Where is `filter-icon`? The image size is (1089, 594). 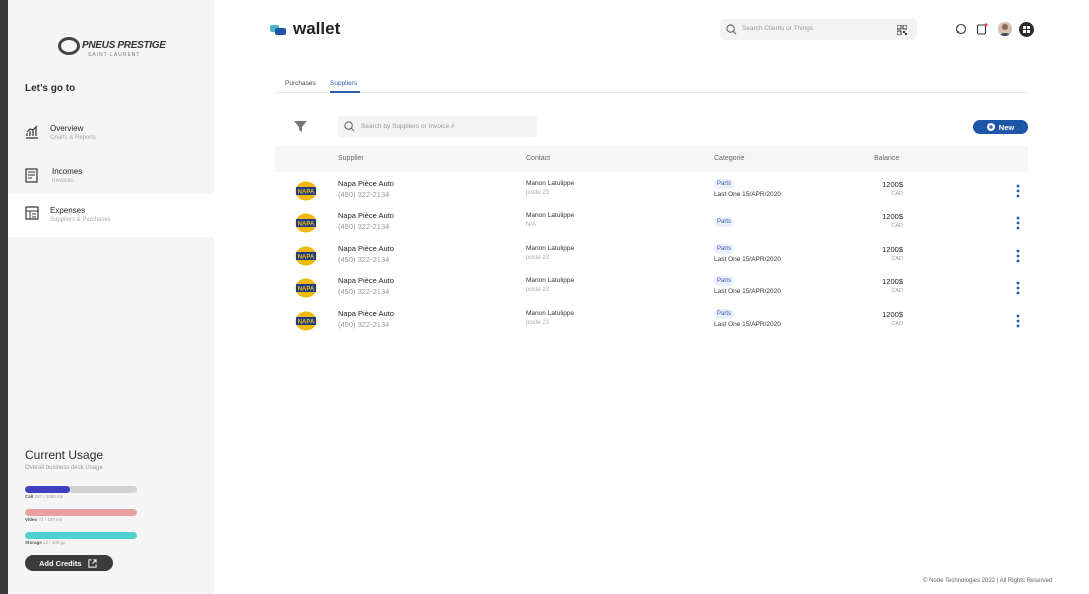 filter-icon is located at coordinates (300, 126).